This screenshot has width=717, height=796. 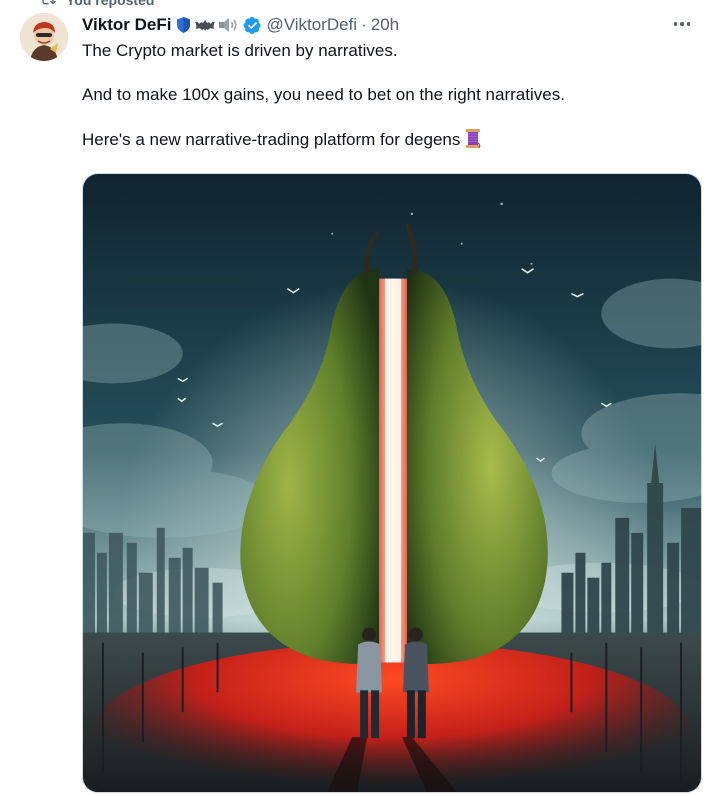 What do you see at coordinates (252, 25) in the screenshot?
I see `verified-badge-icon` at bounding box center [252, 25].